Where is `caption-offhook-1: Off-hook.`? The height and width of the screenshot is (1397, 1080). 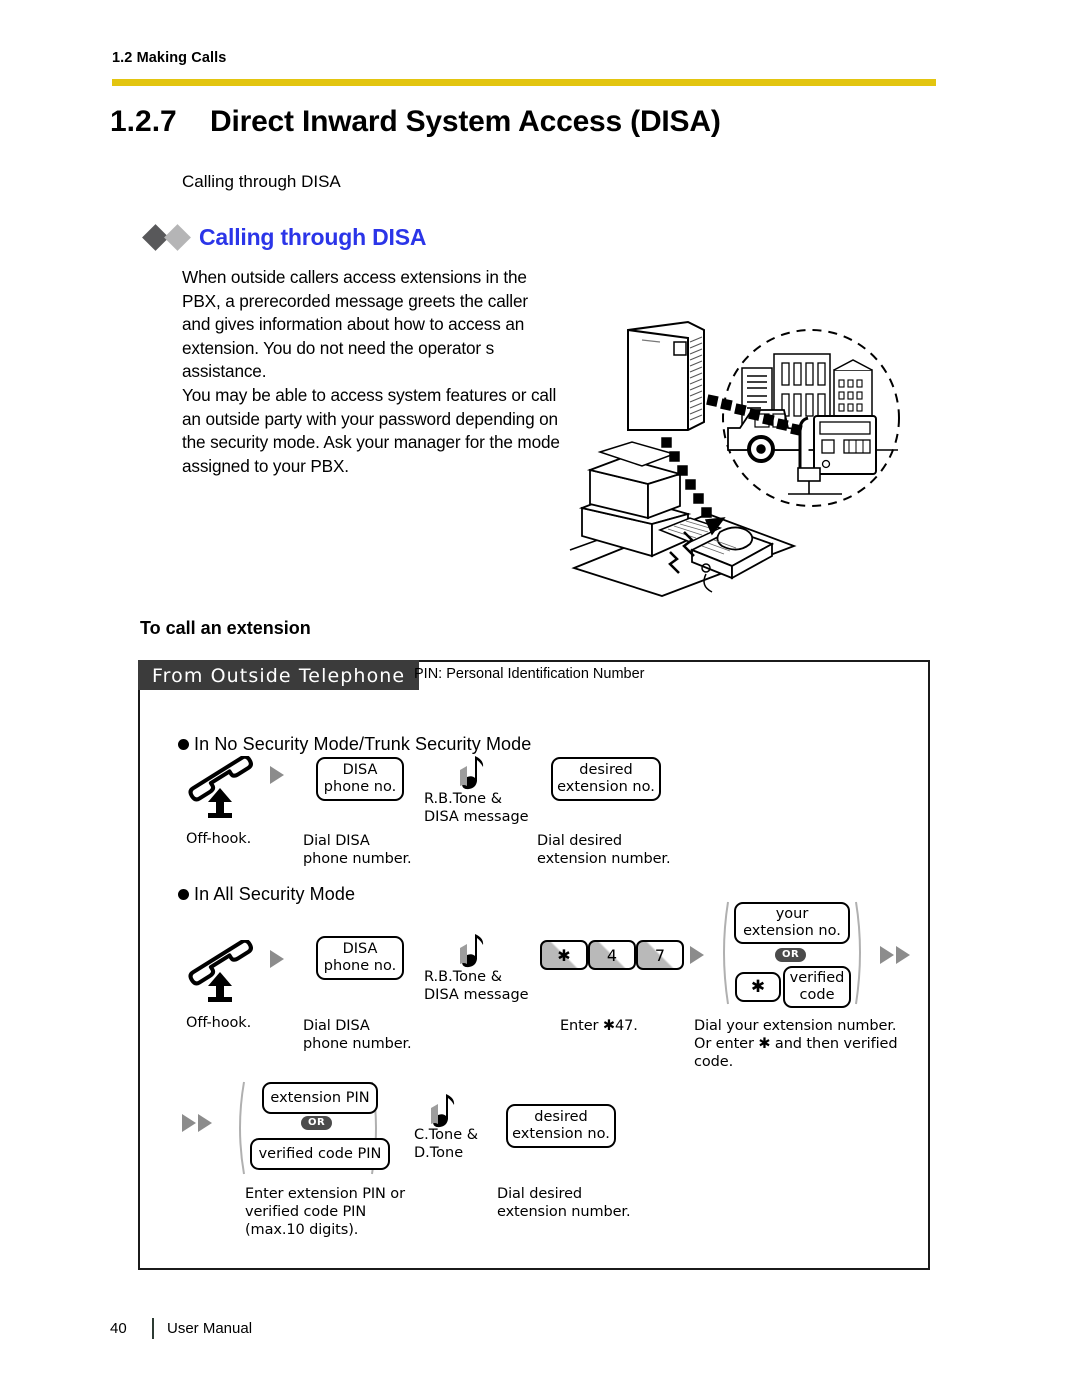 caption-offhook-1: Off-hook. is located at coordinates (219, 839).